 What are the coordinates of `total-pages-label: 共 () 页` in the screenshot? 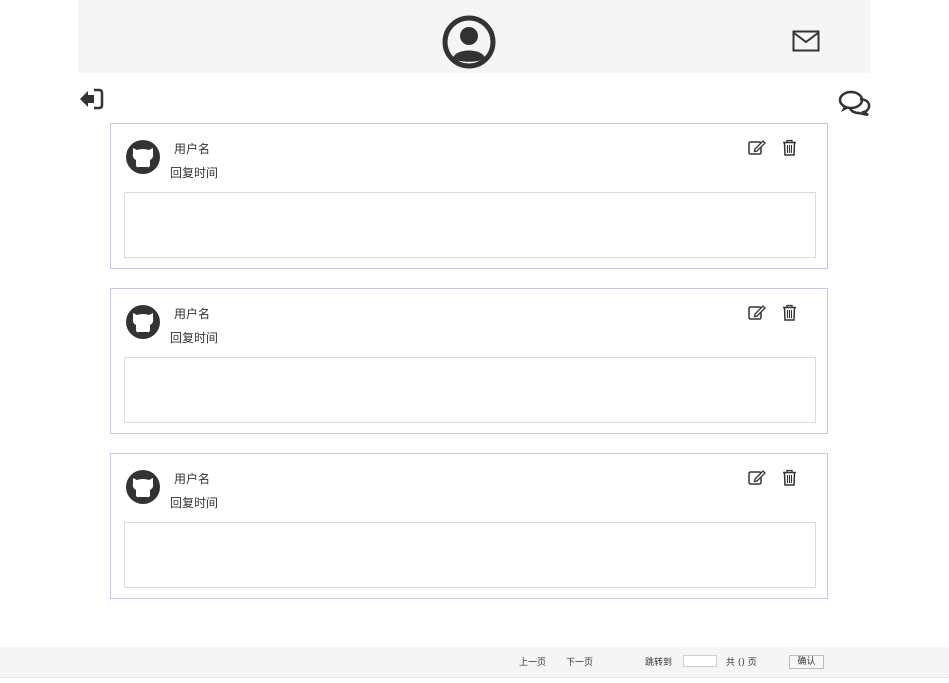 It's located at (741, 663).